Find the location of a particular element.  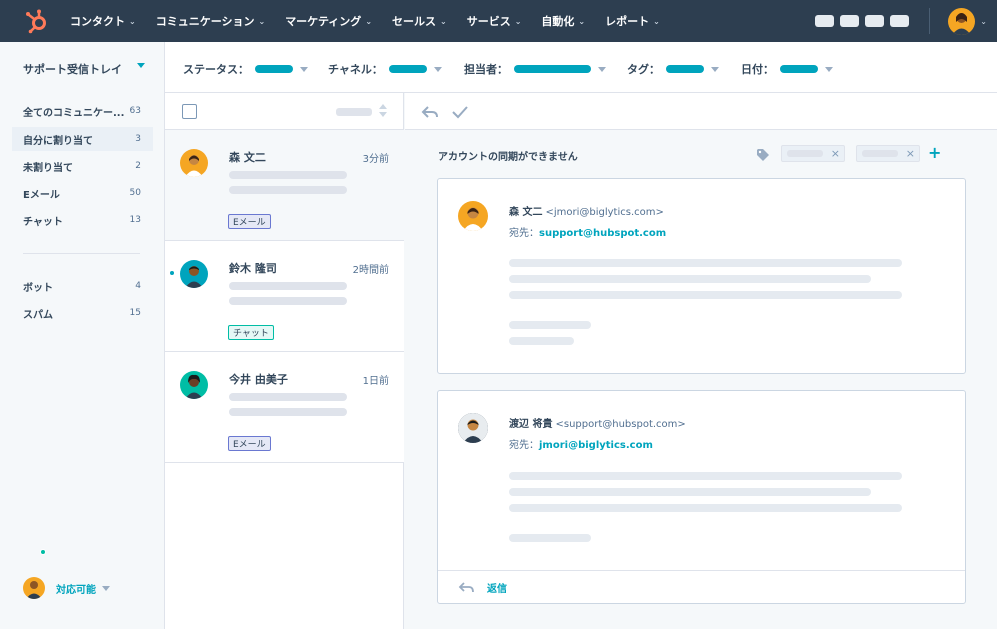

sender-email: <support@hubspot.com> is located at coordinates (620, 424).